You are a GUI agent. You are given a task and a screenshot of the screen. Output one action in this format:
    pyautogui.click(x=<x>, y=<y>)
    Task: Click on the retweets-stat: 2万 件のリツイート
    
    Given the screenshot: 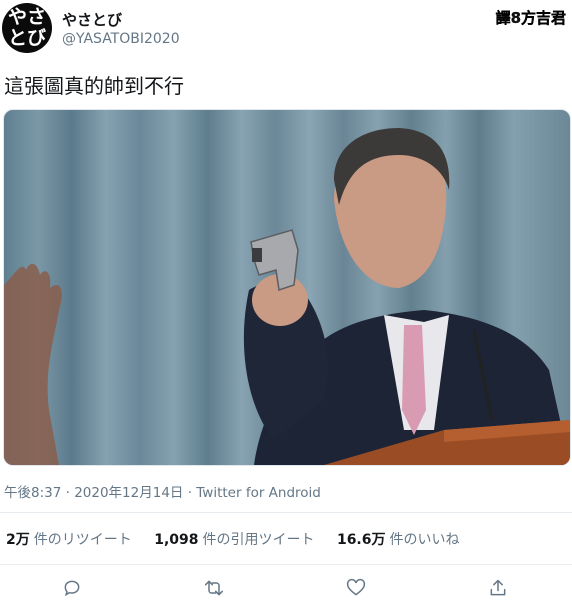 What is the action you would take?
    pyautogui.click(x=69, y=539)
    